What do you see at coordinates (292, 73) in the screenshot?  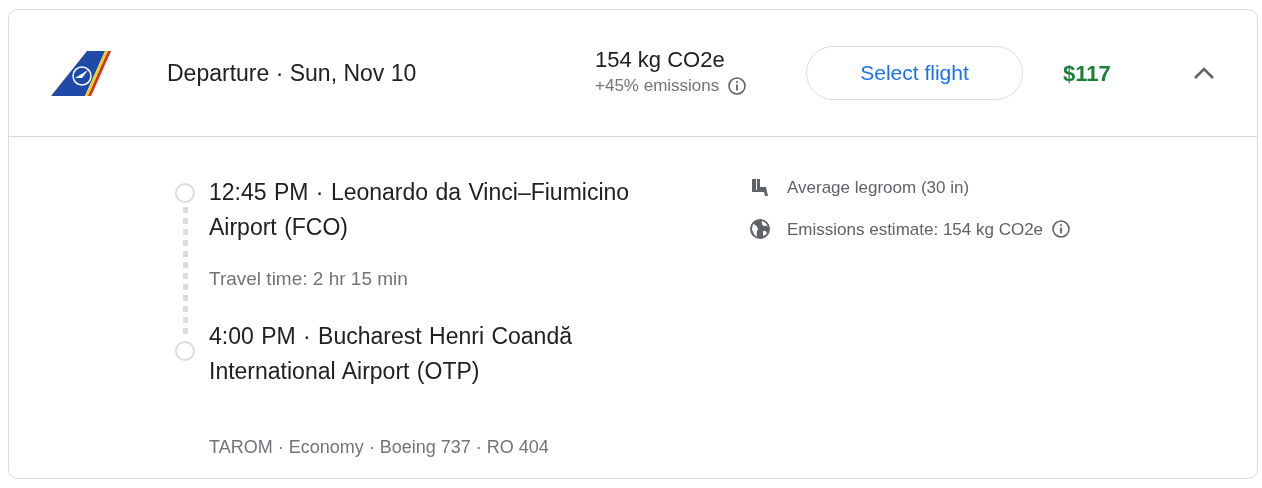 I see `flight-title: Departure · Sun, Nov 10` at bounding box center [292, 73].